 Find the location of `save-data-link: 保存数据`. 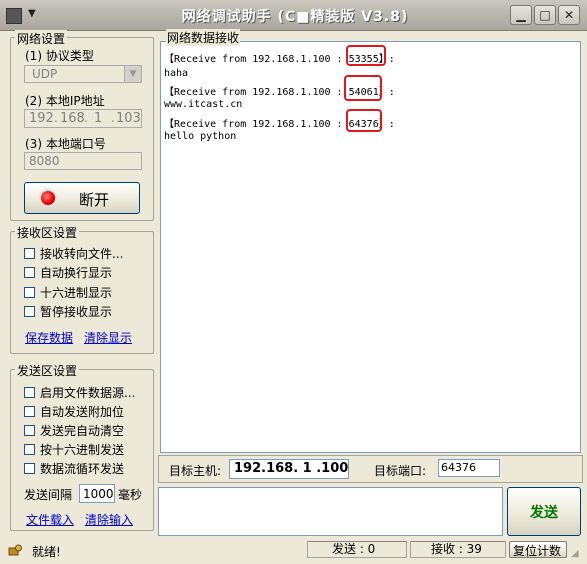

save-data-link: 保存数据 is located at coordinates (49, 337).